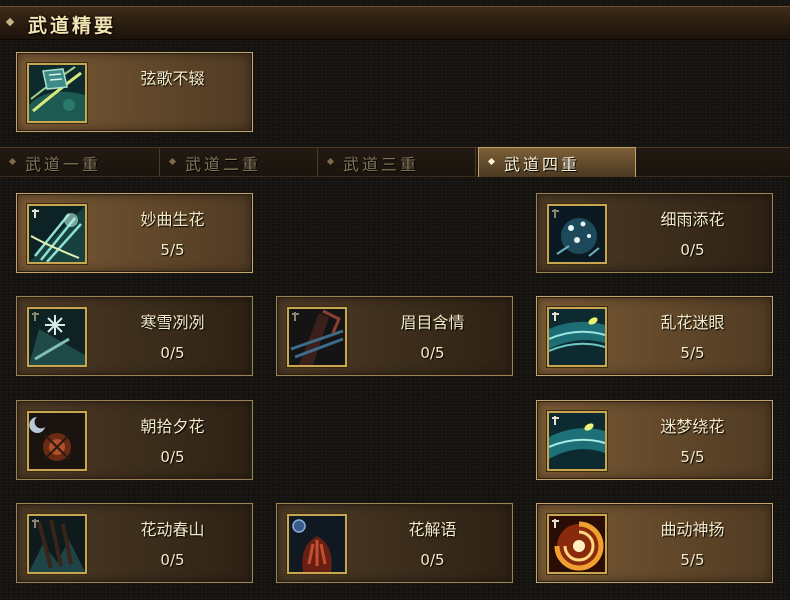 This screenshot has height=600, width=790. What do you see at coordinates (172, 529) in the screenshot?
I see `skill-name: 花动春山` at bounding box center [172, 529].